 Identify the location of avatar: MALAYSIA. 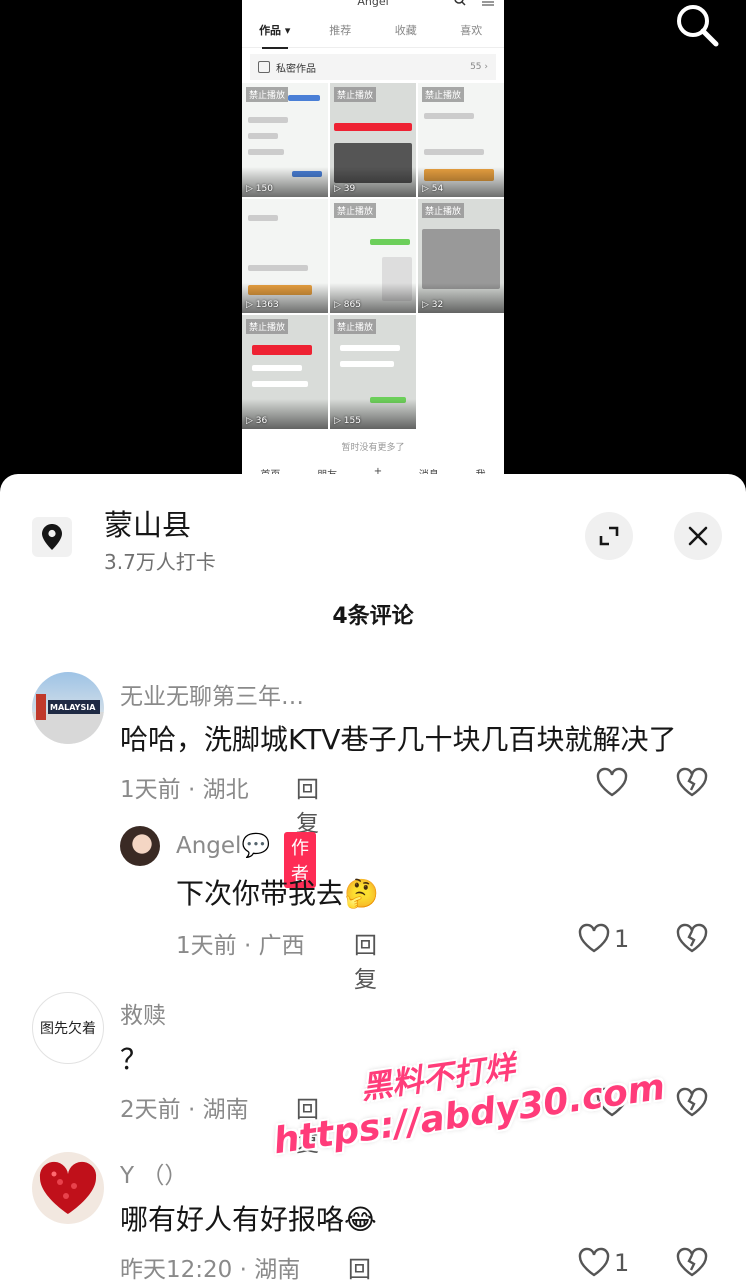
(68, 708).